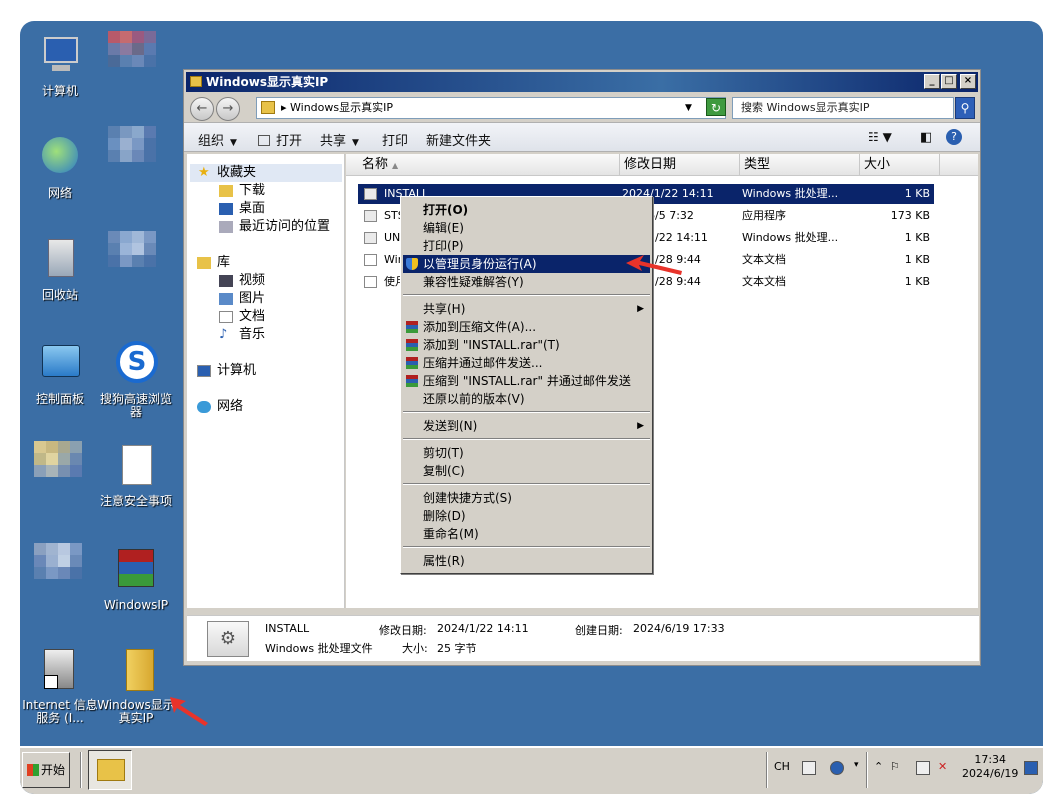 The height and width of the screenshot is (810, 1063). Describe the element at coordinates (716, 107) in the screenshot. I see `refresh-button: ↻` at that location.